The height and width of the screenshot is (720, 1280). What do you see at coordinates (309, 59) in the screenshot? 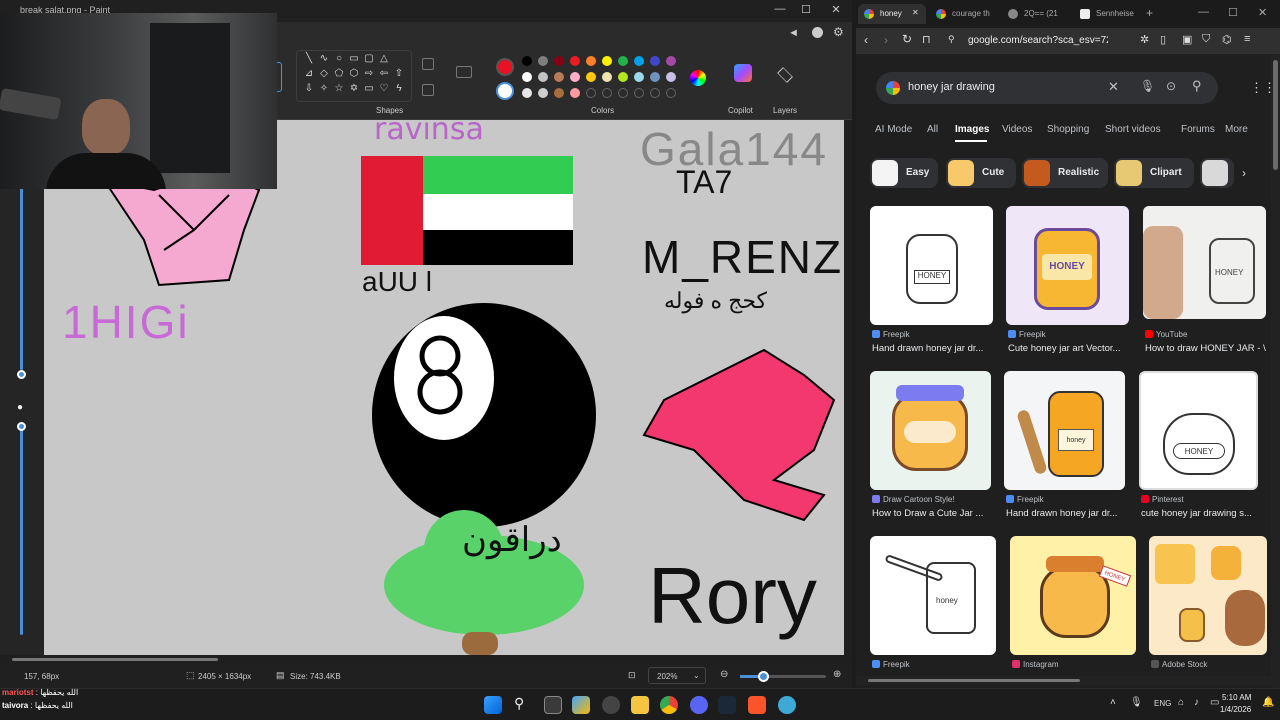
I see `line-shape-icon: ╲` at bounding box center [309, 59].